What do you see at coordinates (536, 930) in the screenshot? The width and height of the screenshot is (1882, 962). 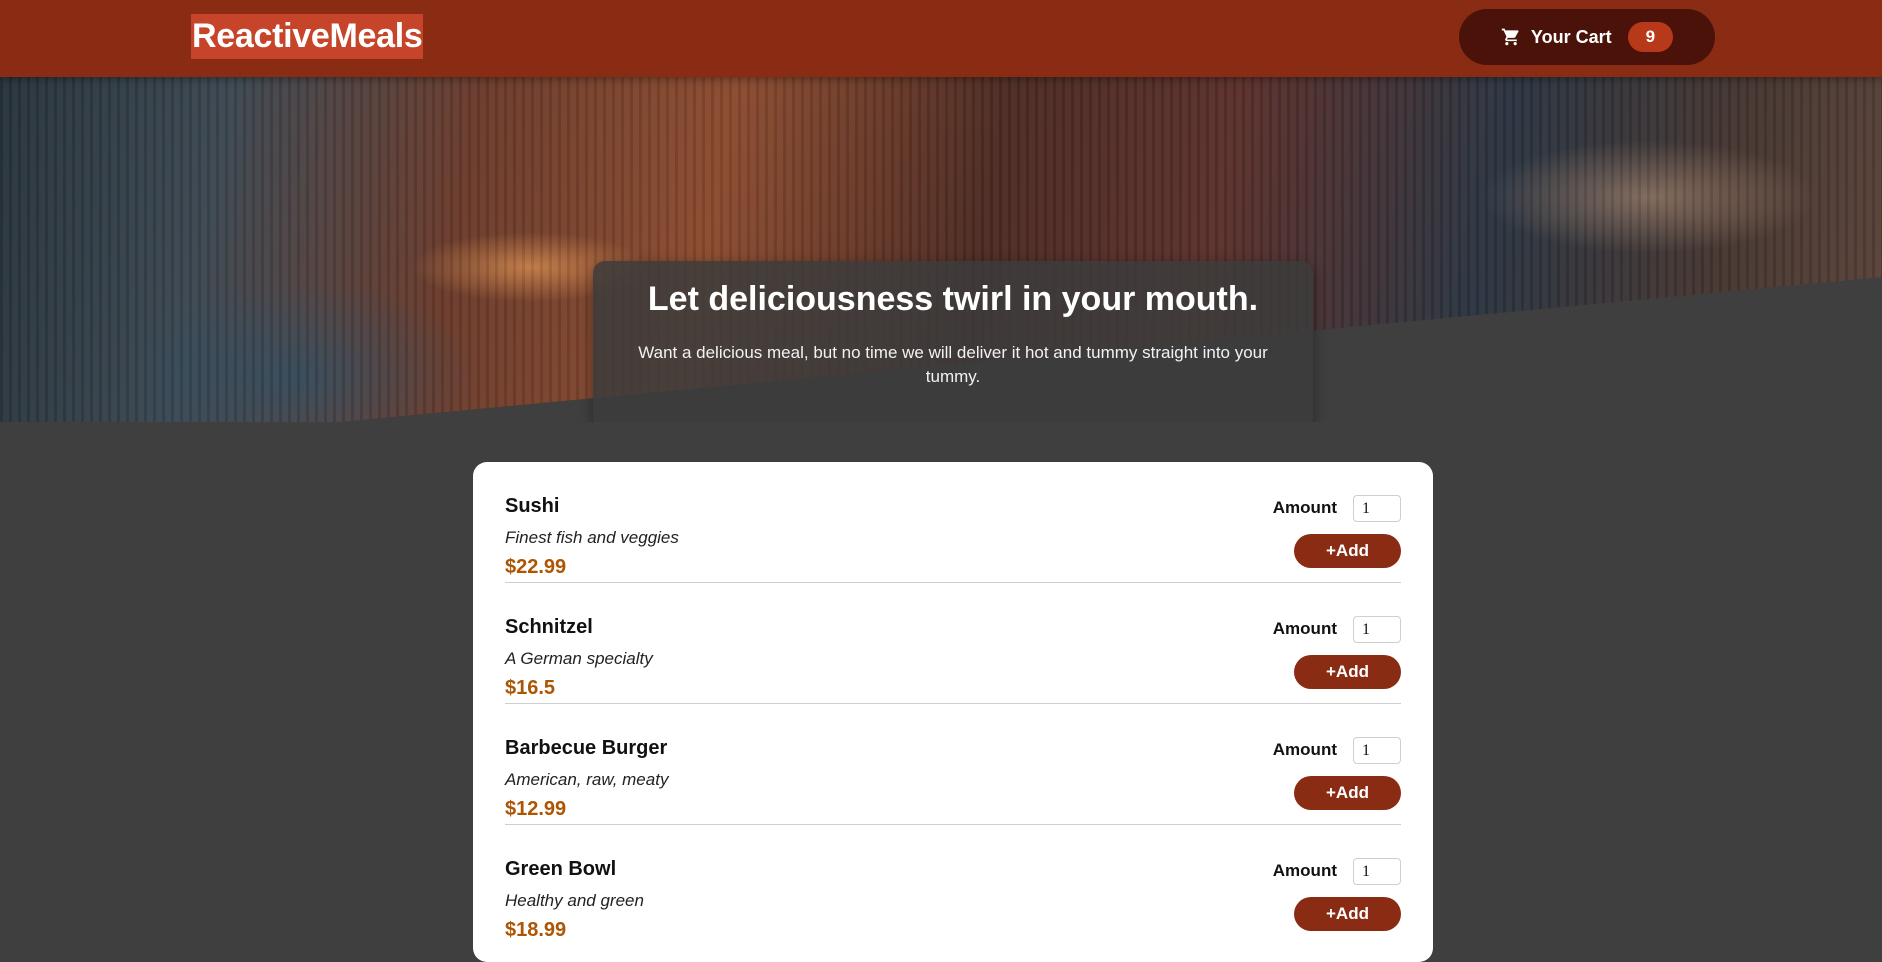 I see `meal-price: $18.99` at bounding box center [536, 930].